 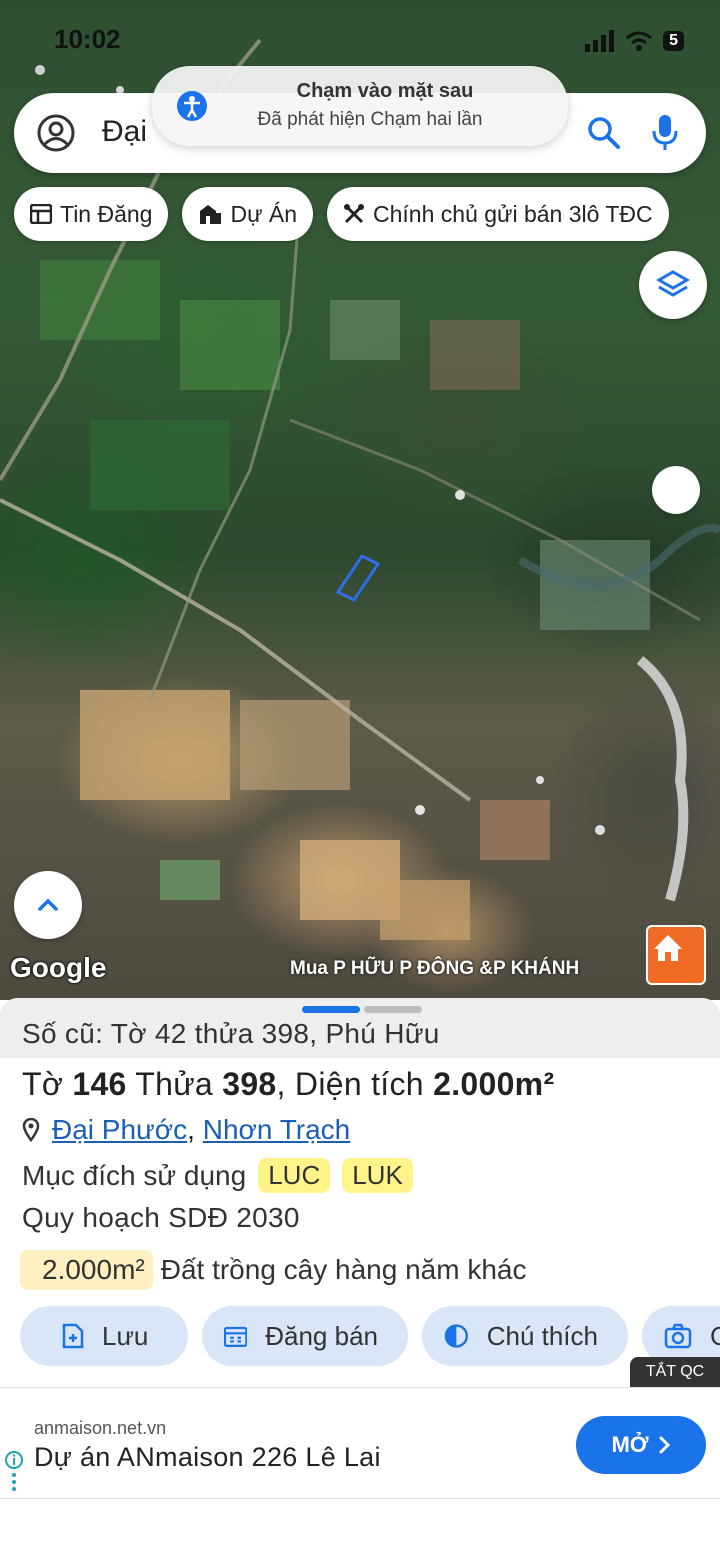 What do you see at coordinates (343, 1269) in the screenshot?
I see `plan-use-text: Đất trồng cây hàng năm khác` at bounding box center [343, 1269].